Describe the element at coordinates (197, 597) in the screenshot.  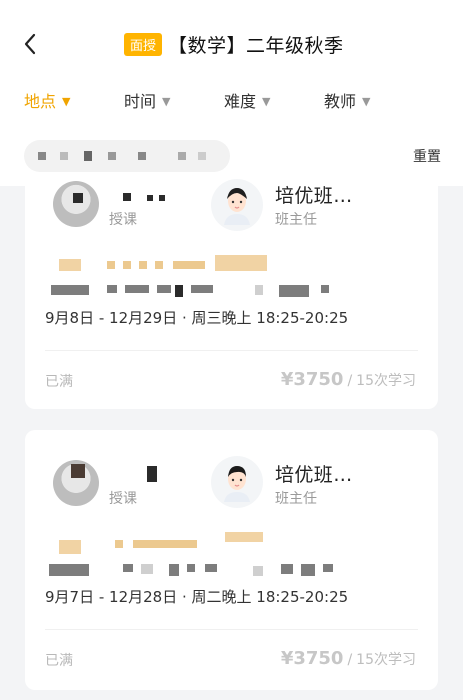
I see `schedule-text: 9月7日 - 12月28日 · 周二晚上 18:25-20:25` at that location.